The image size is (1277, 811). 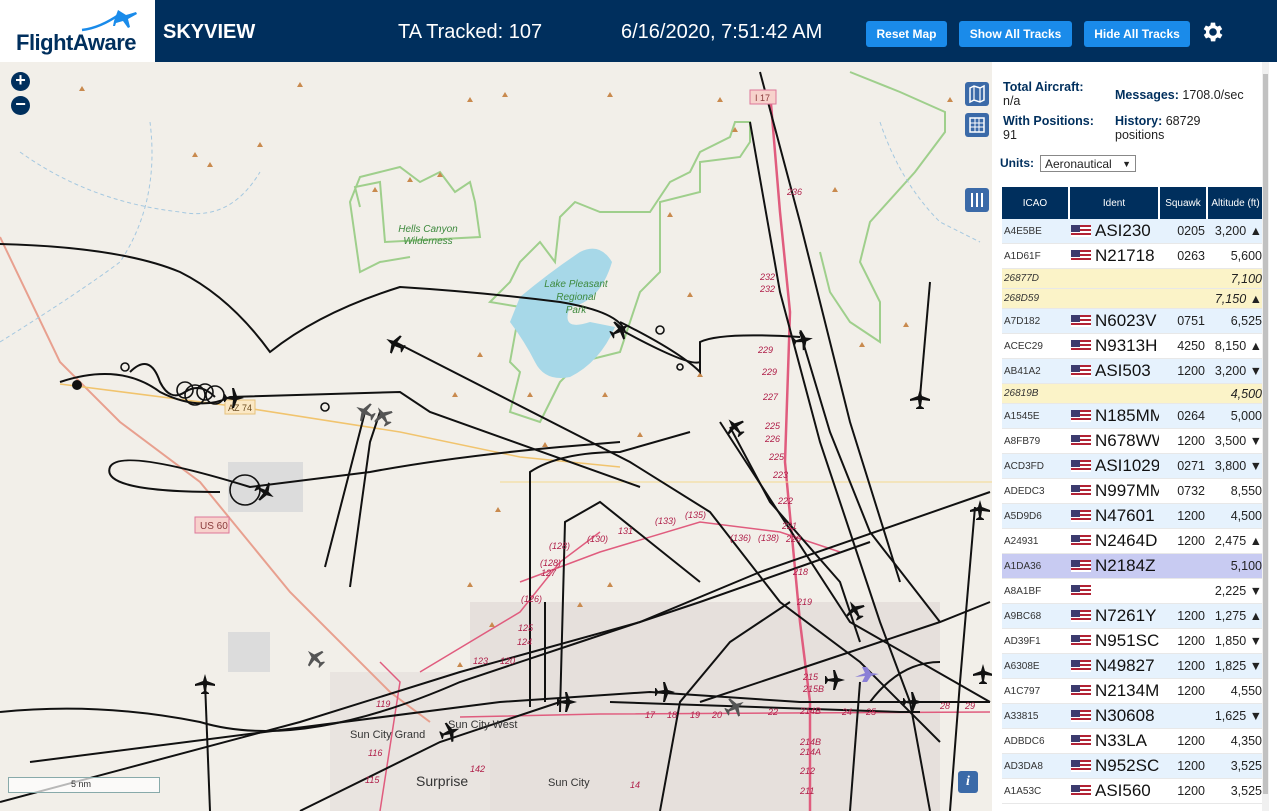 What do you see at coordinates (977, 125) in the screenshot?
I see `grid-toggle-button` at bounding box center [977, 125].